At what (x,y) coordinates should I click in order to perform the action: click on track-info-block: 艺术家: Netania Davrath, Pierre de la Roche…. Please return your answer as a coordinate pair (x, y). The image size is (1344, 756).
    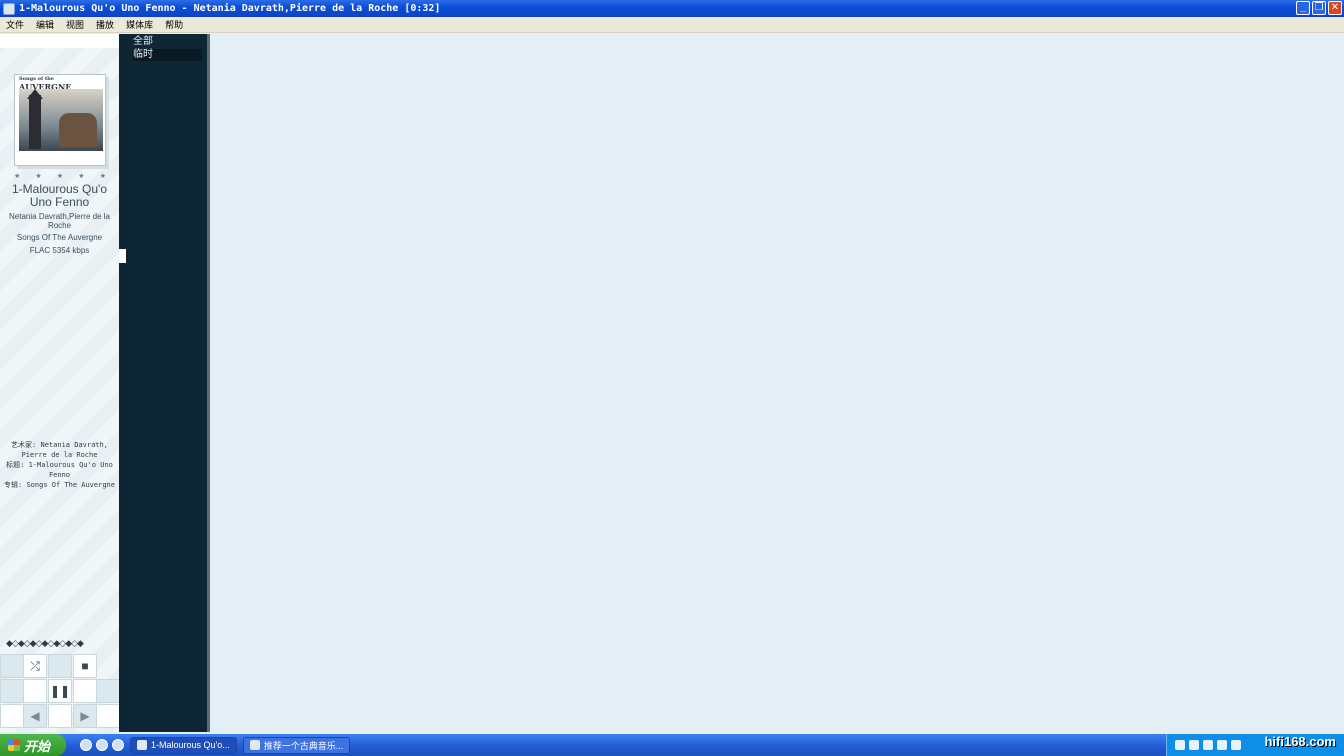
    Looking at the image, I should click on (59, 465).